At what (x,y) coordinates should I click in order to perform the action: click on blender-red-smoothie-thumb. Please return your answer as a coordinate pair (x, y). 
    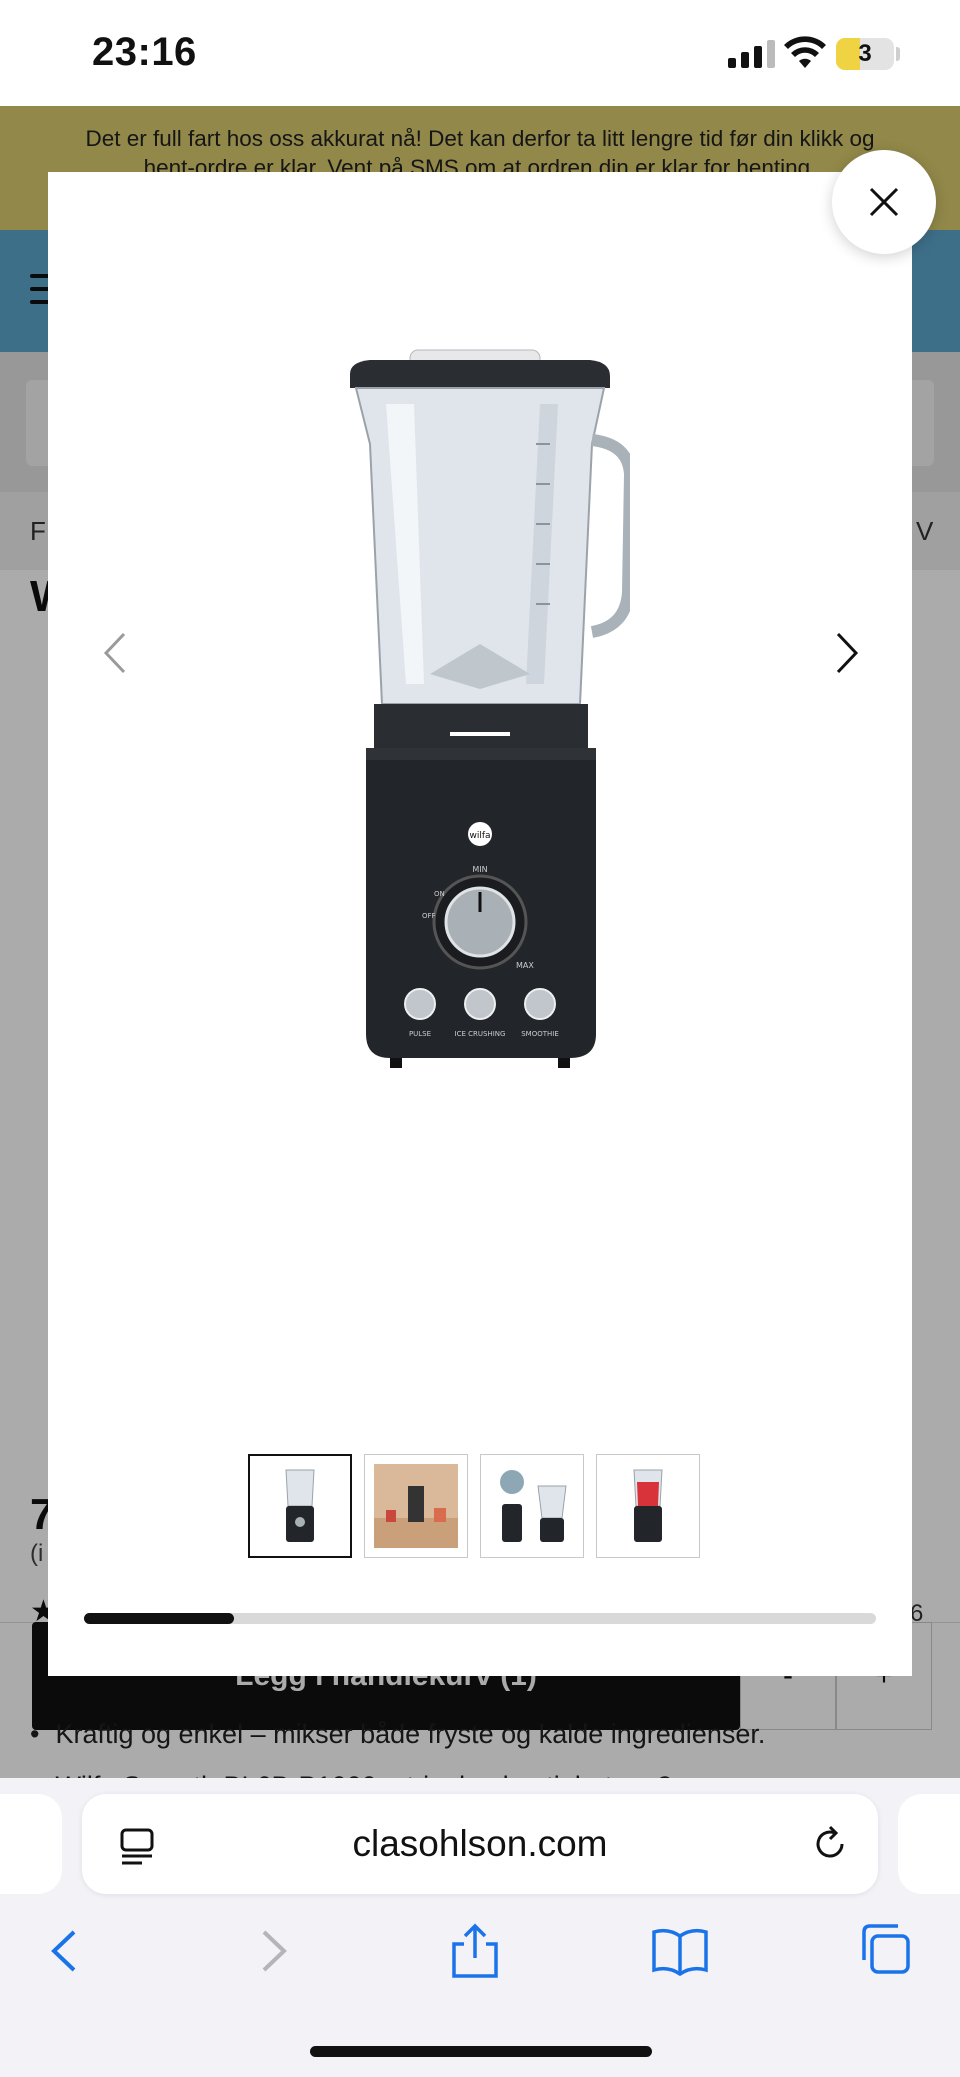
    Looking at the image, I should click on (648, 1506).